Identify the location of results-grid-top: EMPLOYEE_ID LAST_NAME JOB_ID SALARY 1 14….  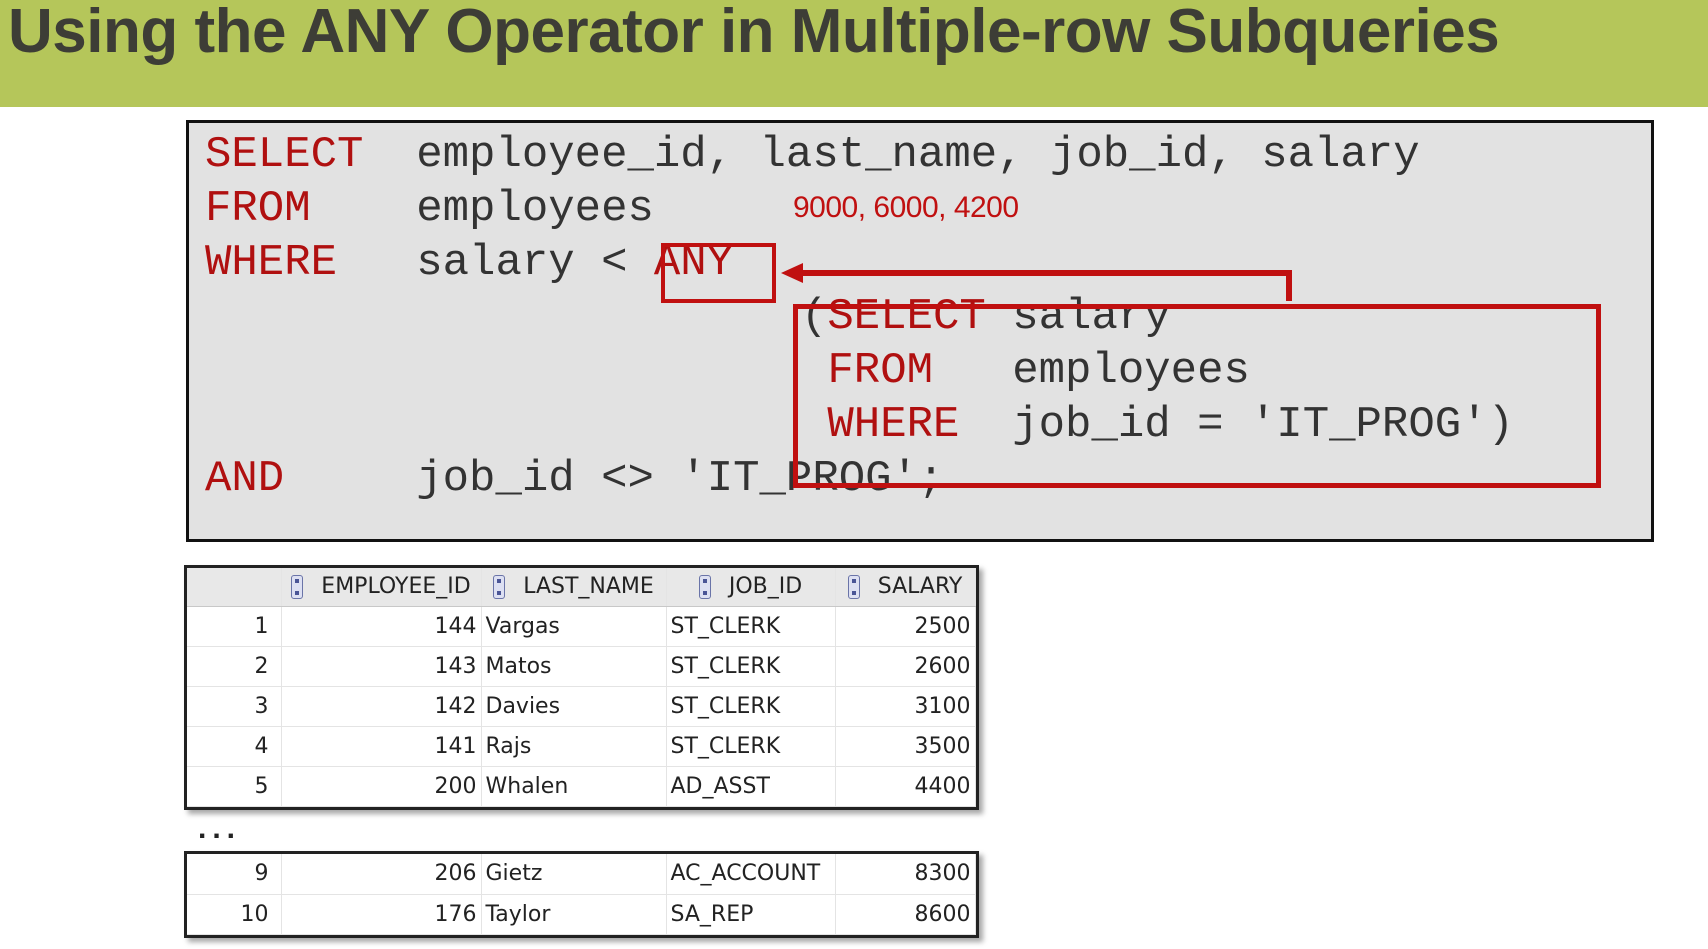
(581, 687).